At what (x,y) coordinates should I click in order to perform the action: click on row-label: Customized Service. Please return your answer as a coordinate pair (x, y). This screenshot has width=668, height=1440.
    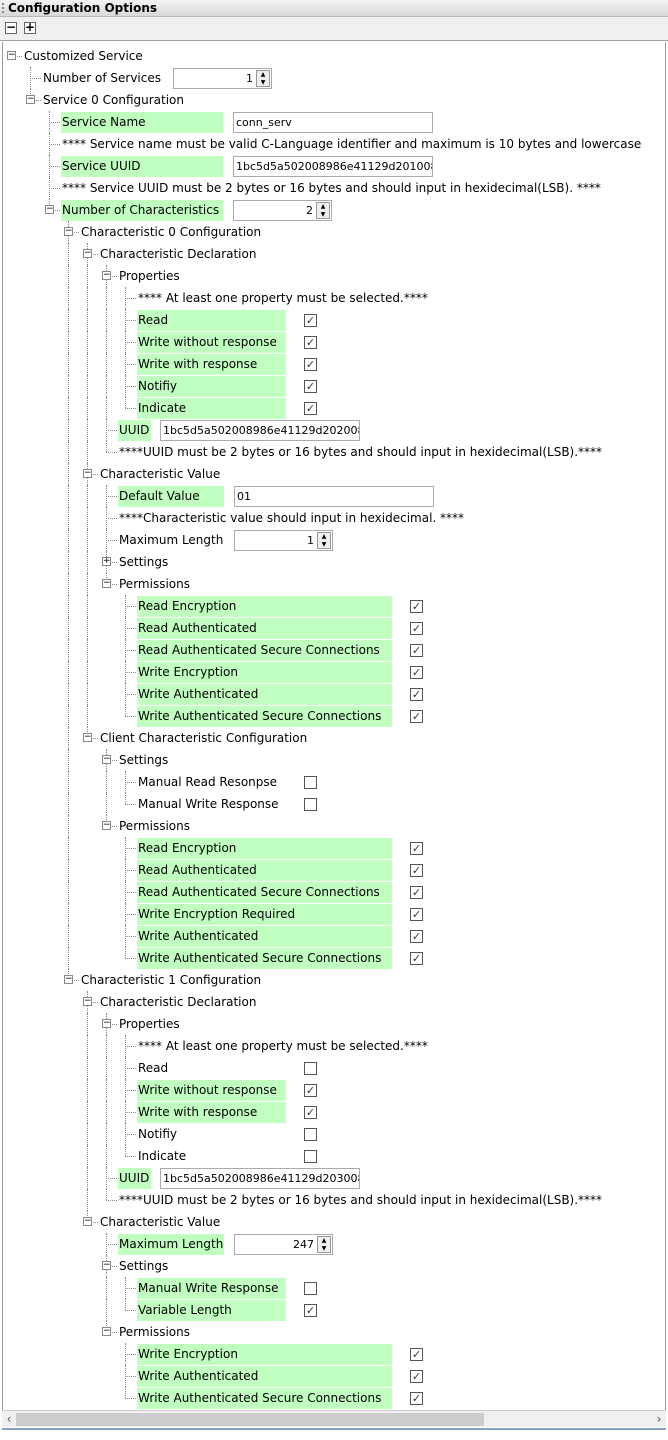
    Looking at the image, I should click on (83, 56).